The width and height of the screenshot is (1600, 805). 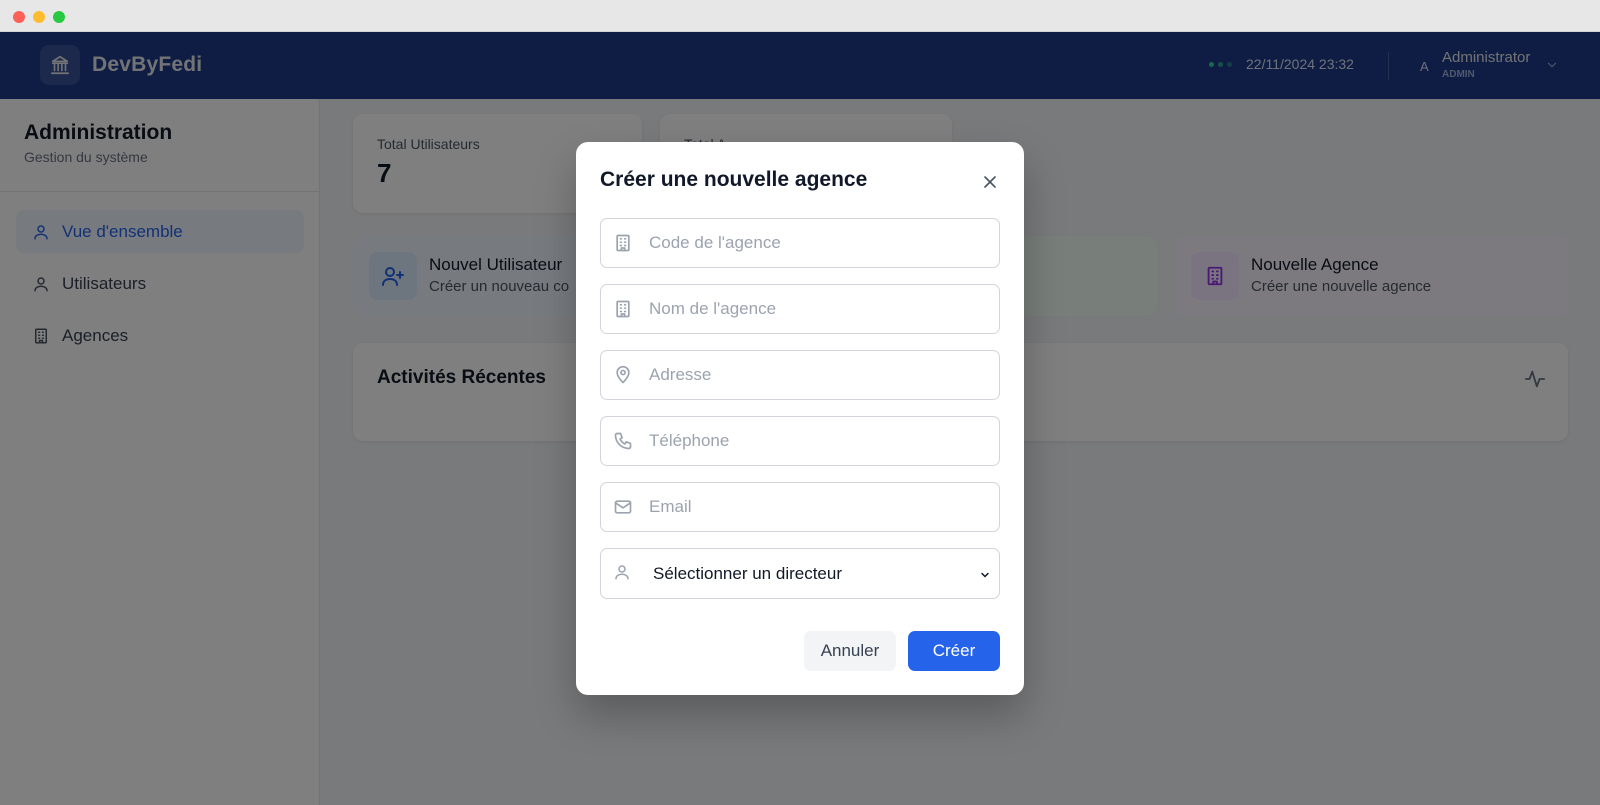 I want to click on create-button: Créer, so click(x=954, y=651).